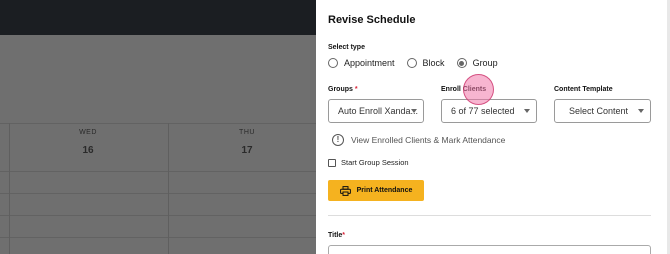  Describe the element at coordinates (88, 150) in the screenshot. I see `day-number-16: 16` at that location.